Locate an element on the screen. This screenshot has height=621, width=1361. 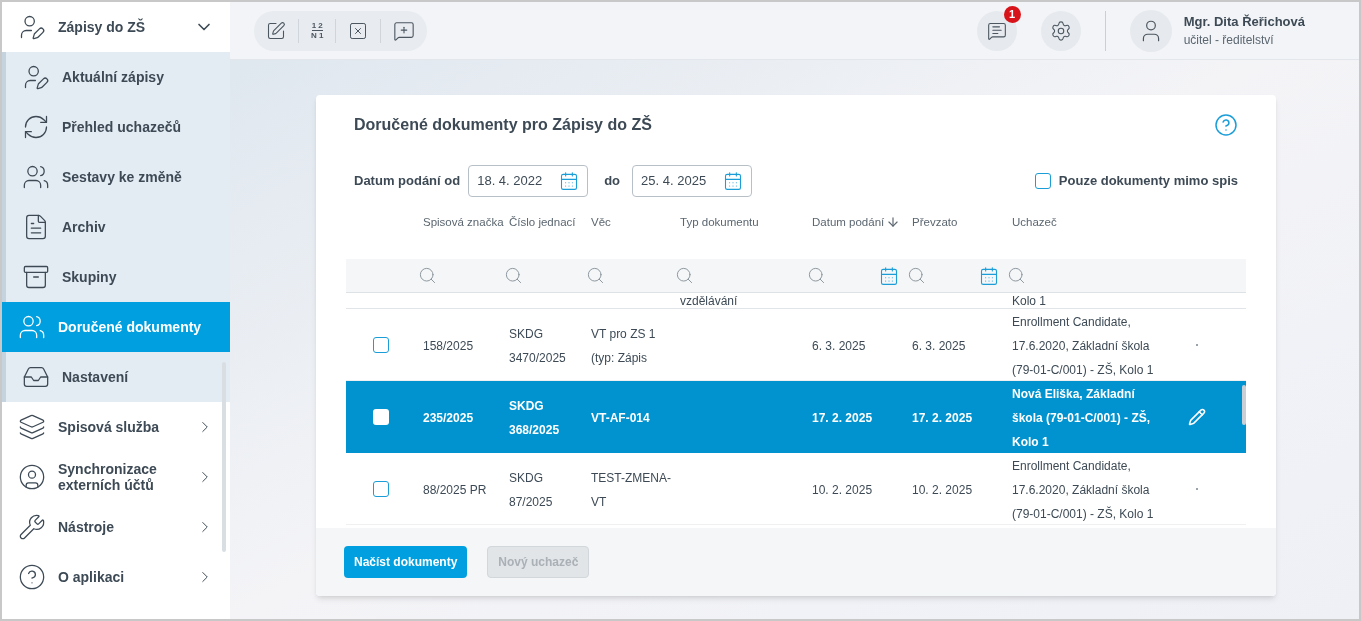
date-from-label: Datum podání od is located at coordinates (407, 181).